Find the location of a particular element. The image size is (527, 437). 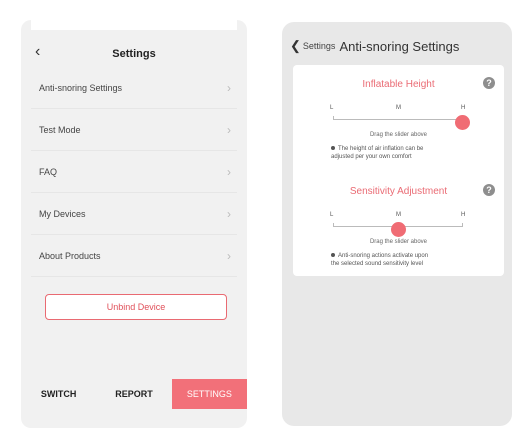

menu-item-faq: FAQ › is located at coordinates (134, 172).